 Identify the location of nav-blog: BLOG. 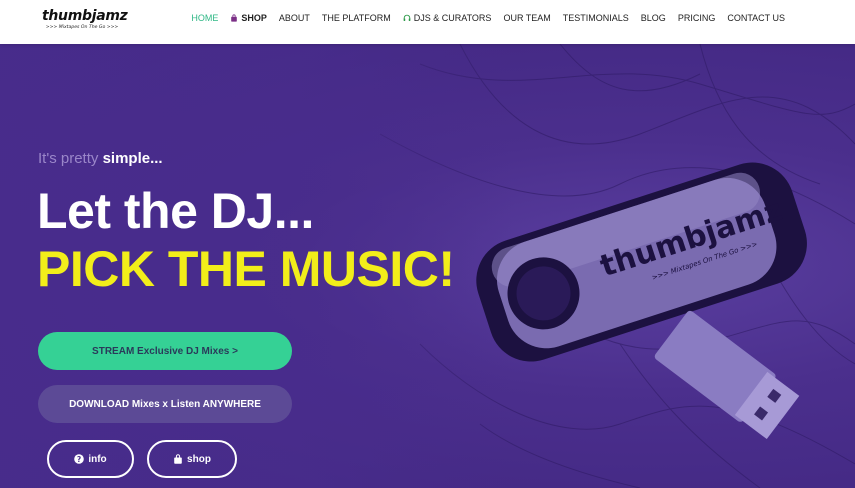
(653, 18).